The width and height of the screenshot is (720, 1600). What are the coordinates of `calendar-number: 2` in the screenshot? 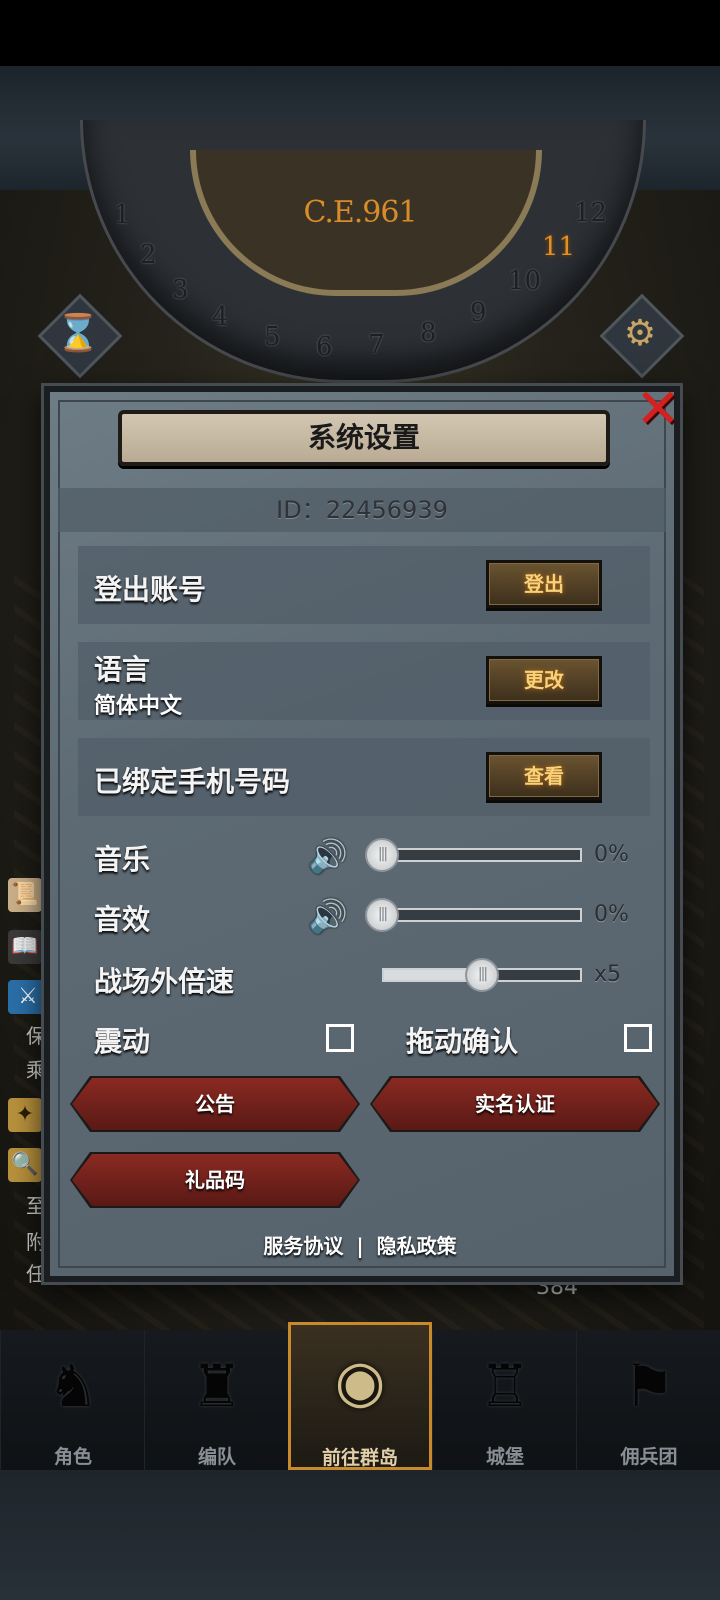 It's located at (148, 255).